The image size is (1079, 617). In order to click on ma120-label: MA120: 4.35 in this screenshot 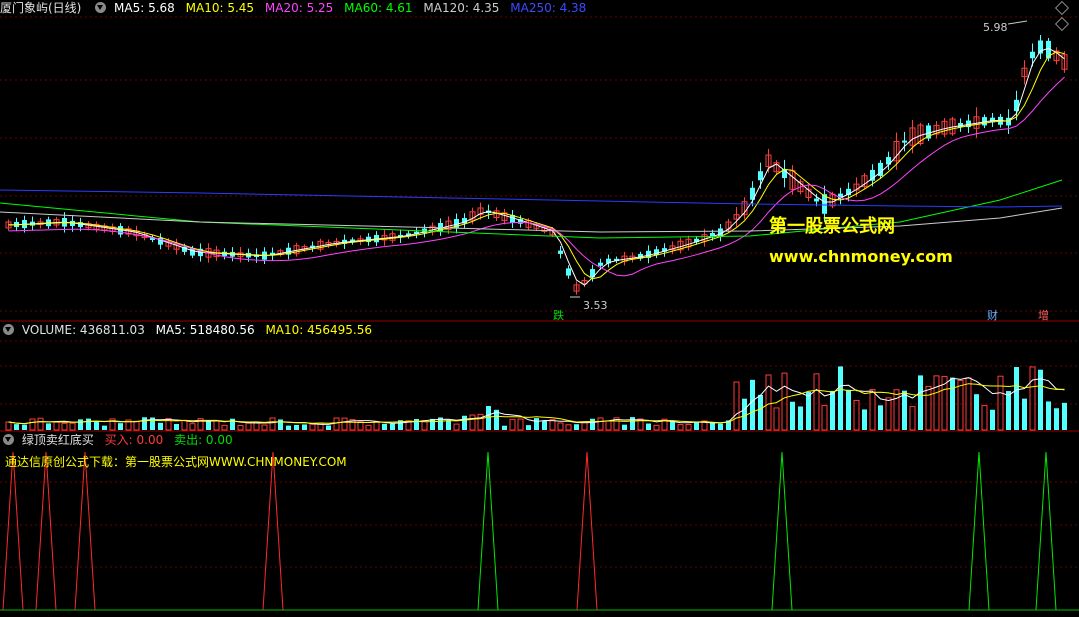, I will do `click(461, 8)`.